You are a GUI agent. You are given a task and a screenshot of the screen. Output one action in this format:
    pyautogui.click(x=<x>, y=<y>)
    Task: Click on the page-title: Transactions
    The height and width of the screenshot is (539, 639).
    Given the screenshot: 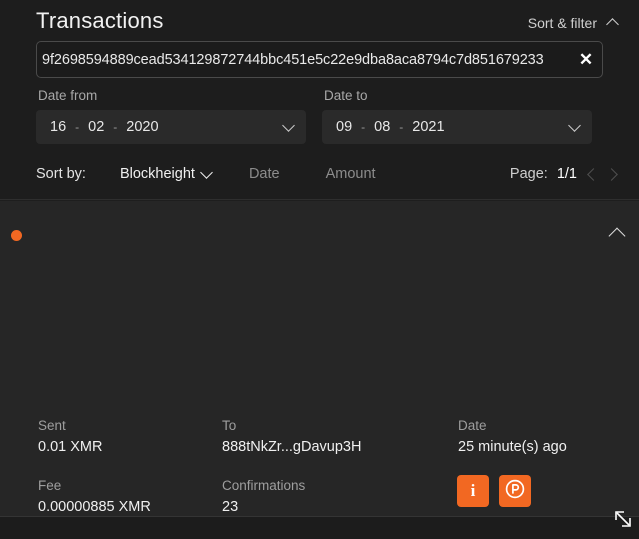 What is the action you would take?
    pyautogui.click(x=100, y=20)
    